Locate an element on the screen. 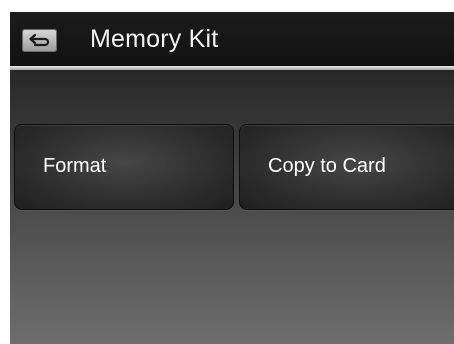 The height and width of the screenshot is (344, 454). copy-to-card-button: Copy to Card is located at coordinates (346, 167).